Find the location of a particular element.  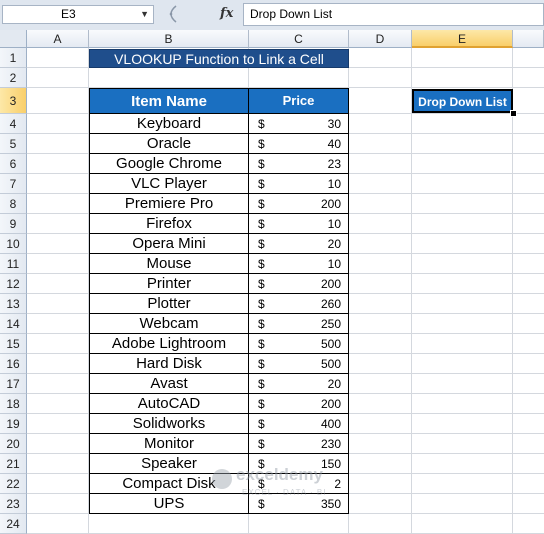

item-name-cell: Webcam is located at coordinates (169, 324).